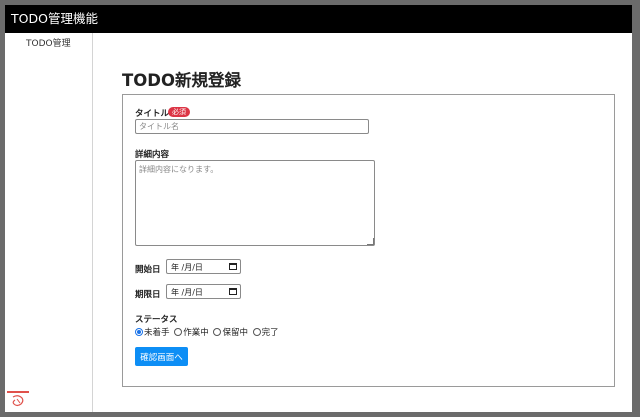 The height and width of the screenshot is (417, 640). What do you see at coordinates (156, 320) in the screenshot?
I see `status-label: ステータス` at bounding box center [156, 320].